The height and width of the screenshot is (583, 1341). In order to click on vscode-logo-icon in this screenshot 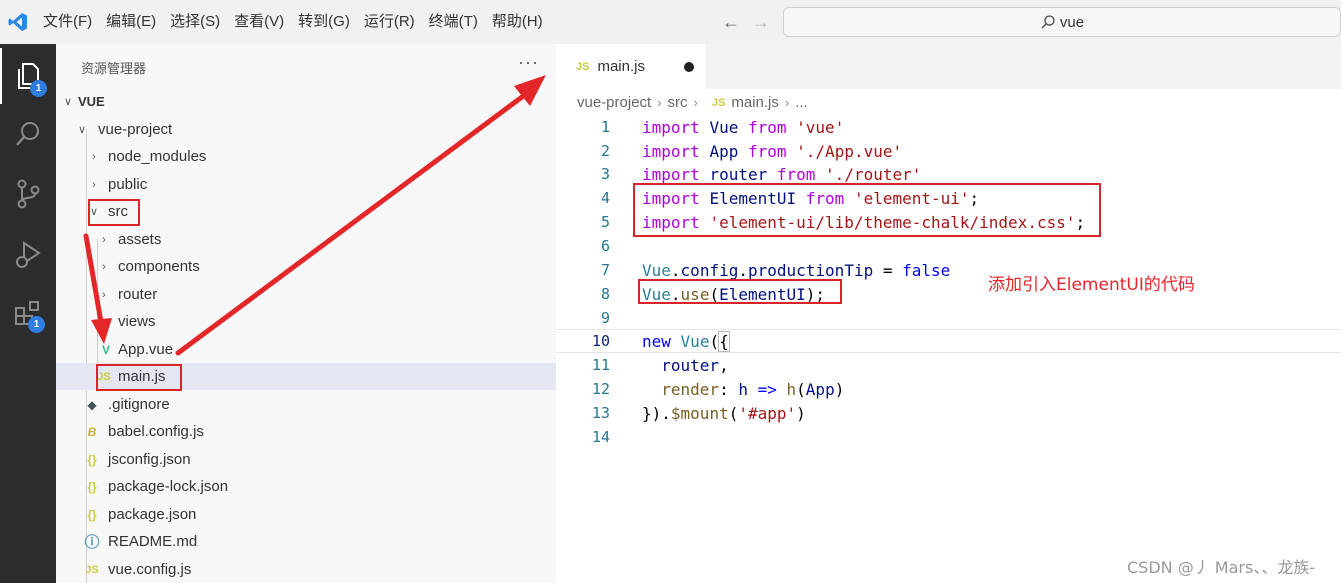, I will do `click(18, 22)`.